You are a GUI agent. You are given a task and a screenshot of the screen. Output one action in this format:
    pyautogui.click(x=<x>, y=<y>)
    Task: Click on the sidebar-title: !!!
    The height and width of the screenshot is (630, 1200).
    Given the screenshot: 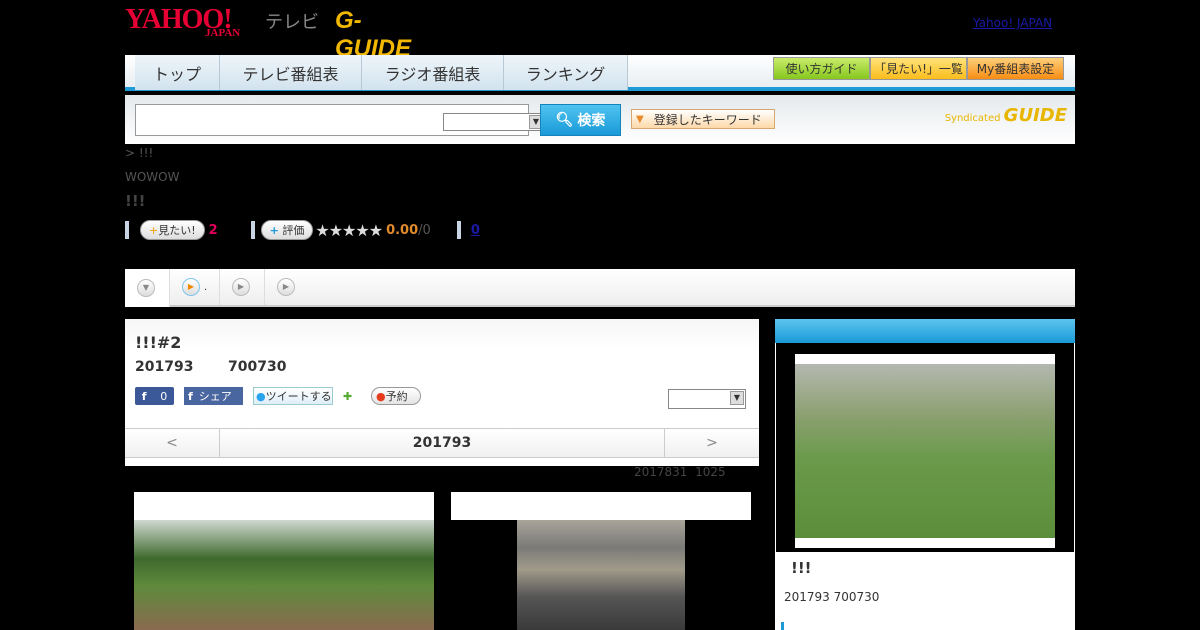 What is the action you would take?
    pyautogui.click(x=801, y=568)
    